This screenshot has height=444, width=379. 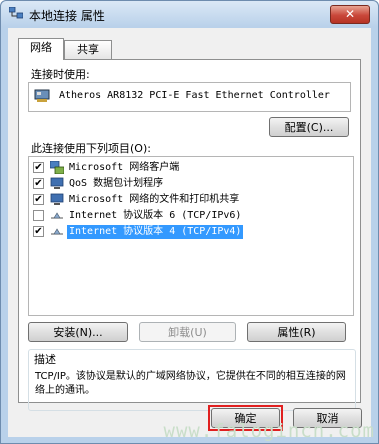 What do you see at coordinates (124, 167) in the screenshot?
I see `list-item-label: Microsoft 网络客户端` at bounding box center [124, 167].